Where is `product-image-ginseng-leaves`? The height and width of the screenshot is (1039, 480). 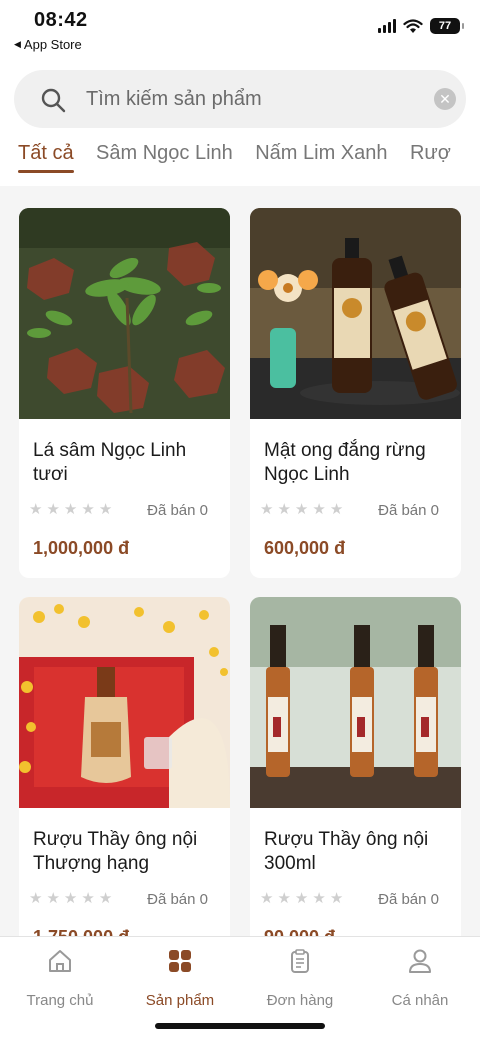 product-image-ginseng-leaves is located at coordinates (124, 313).